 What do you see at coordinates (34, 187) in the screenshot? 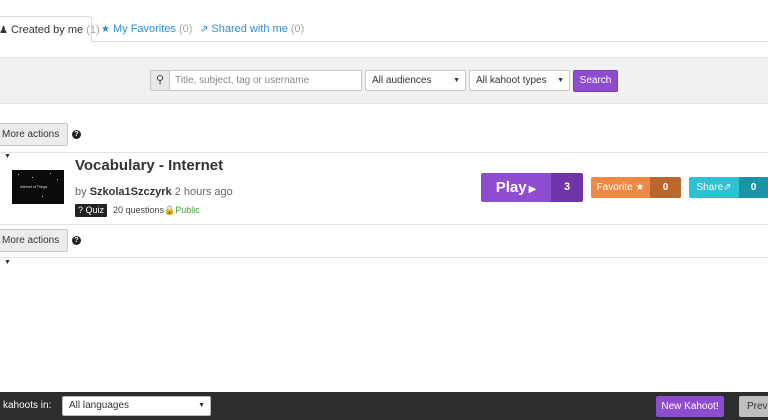
I see `thumbnail-title: Internet of Things` at bounding box center [34, 187].